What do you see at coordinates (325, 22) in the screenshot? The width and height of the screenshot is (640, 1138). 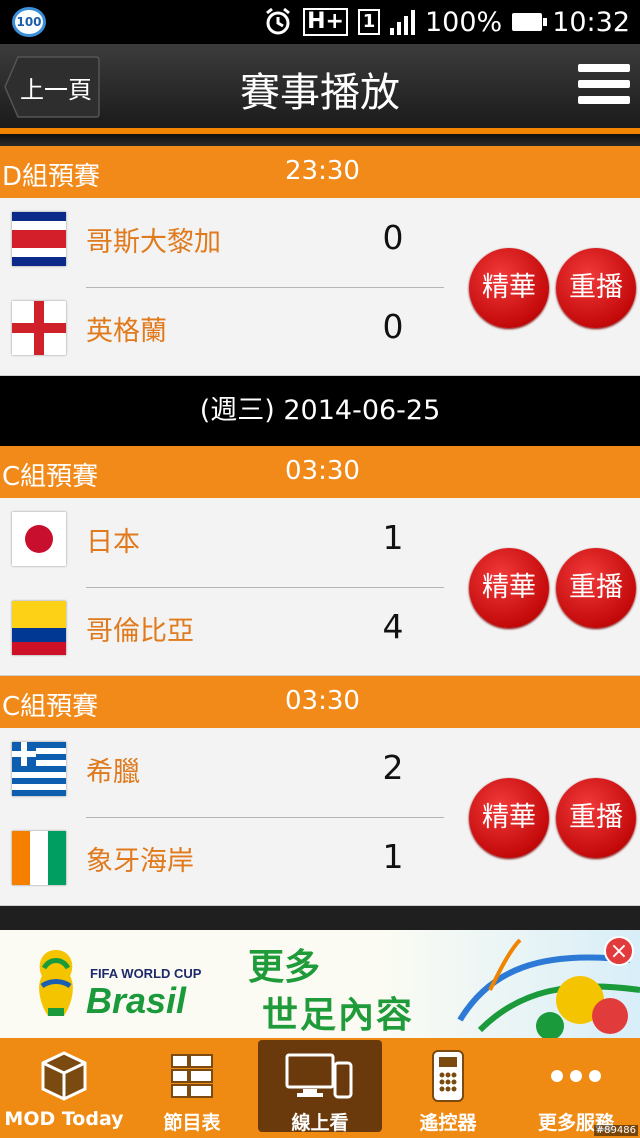 I see `network-type-icon: H+` at bounding box center [325, 22].